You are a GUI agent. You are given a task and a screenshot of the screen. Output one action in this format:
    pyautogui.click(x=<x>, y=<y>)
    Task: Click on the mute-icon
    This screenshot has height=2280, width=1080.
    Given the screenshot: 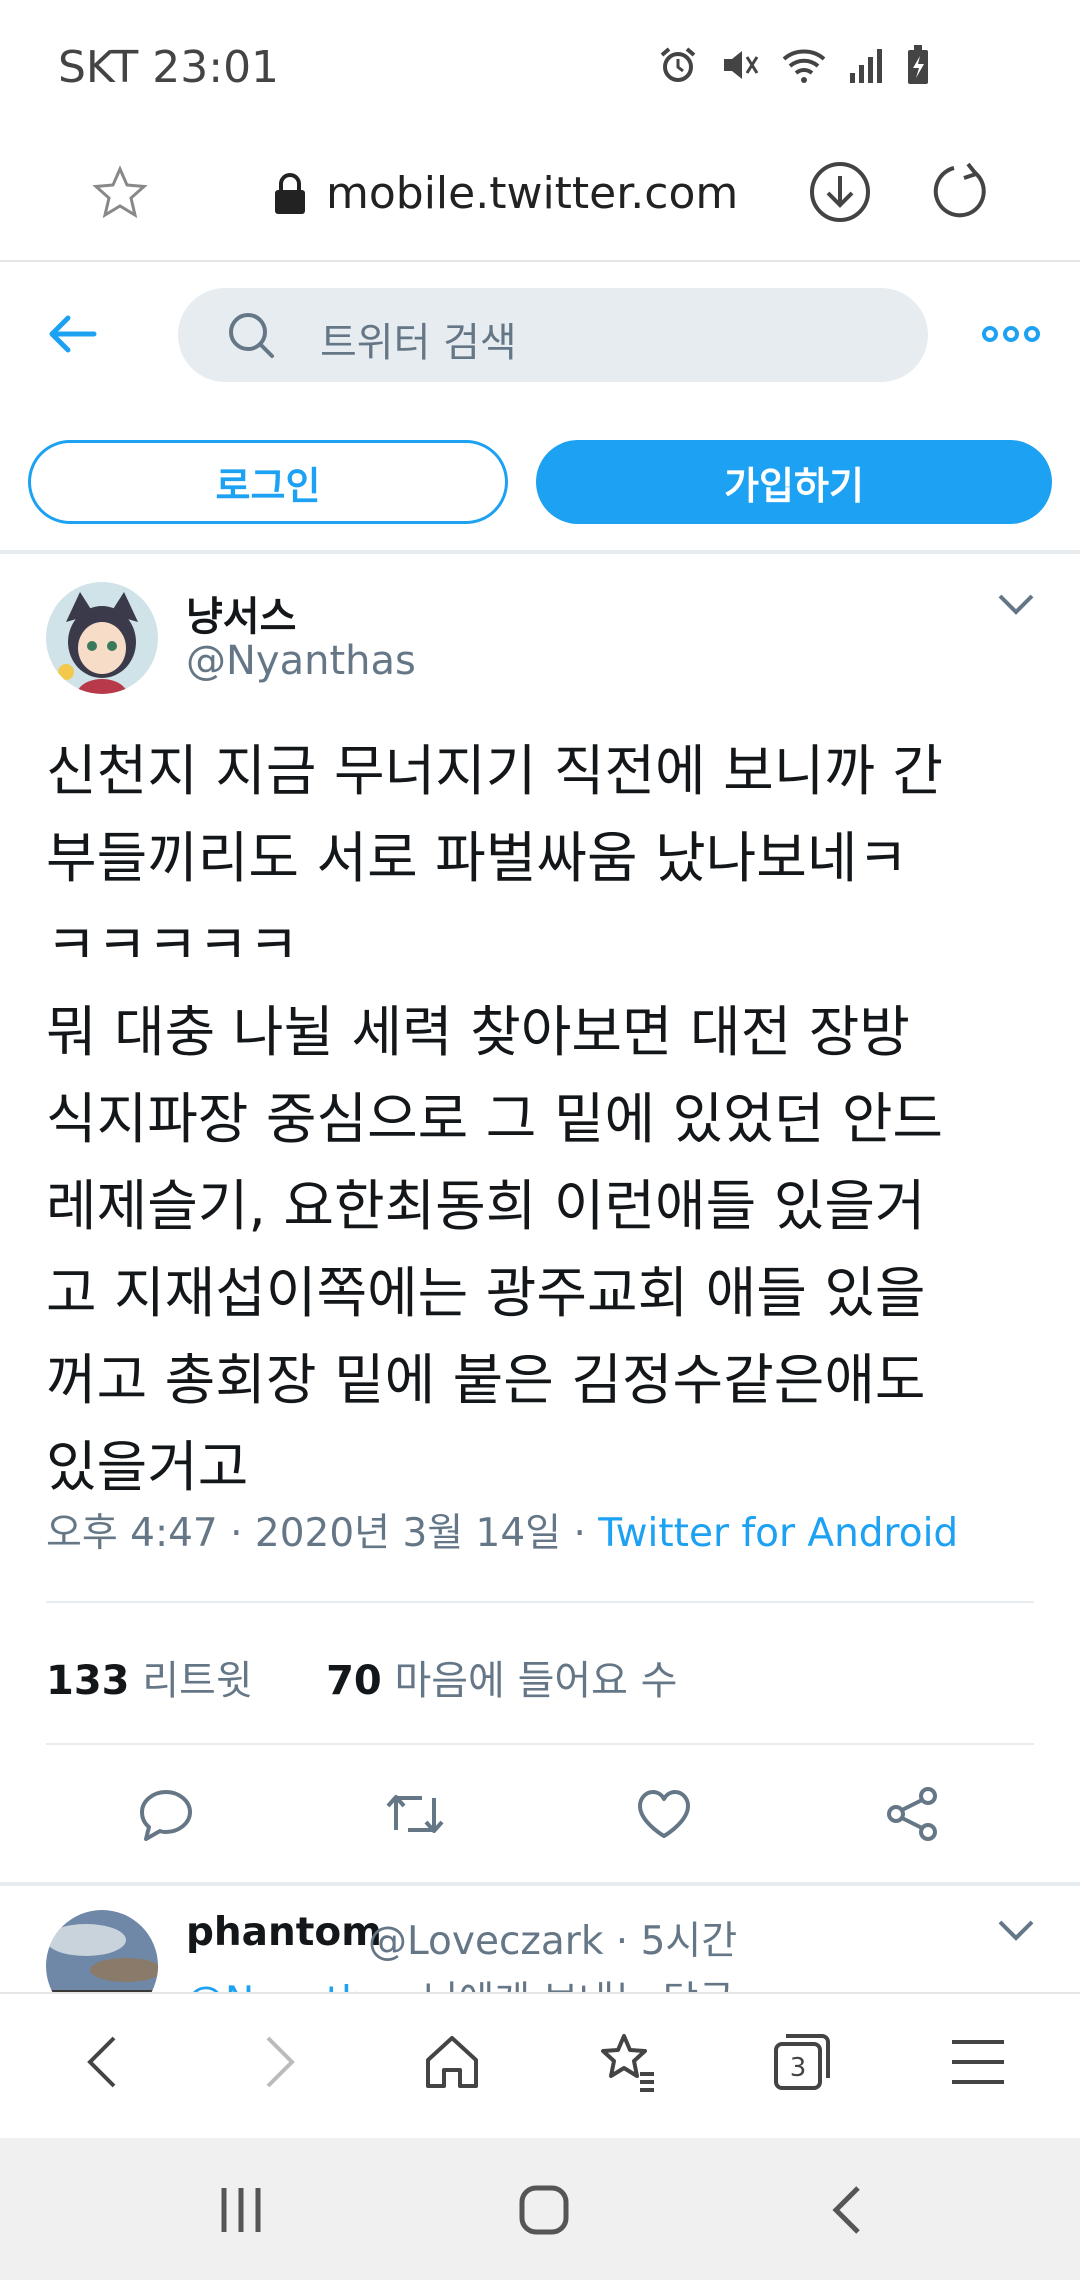 What is the action you would take?
    pyautogui.click(x=741, y=65)
    